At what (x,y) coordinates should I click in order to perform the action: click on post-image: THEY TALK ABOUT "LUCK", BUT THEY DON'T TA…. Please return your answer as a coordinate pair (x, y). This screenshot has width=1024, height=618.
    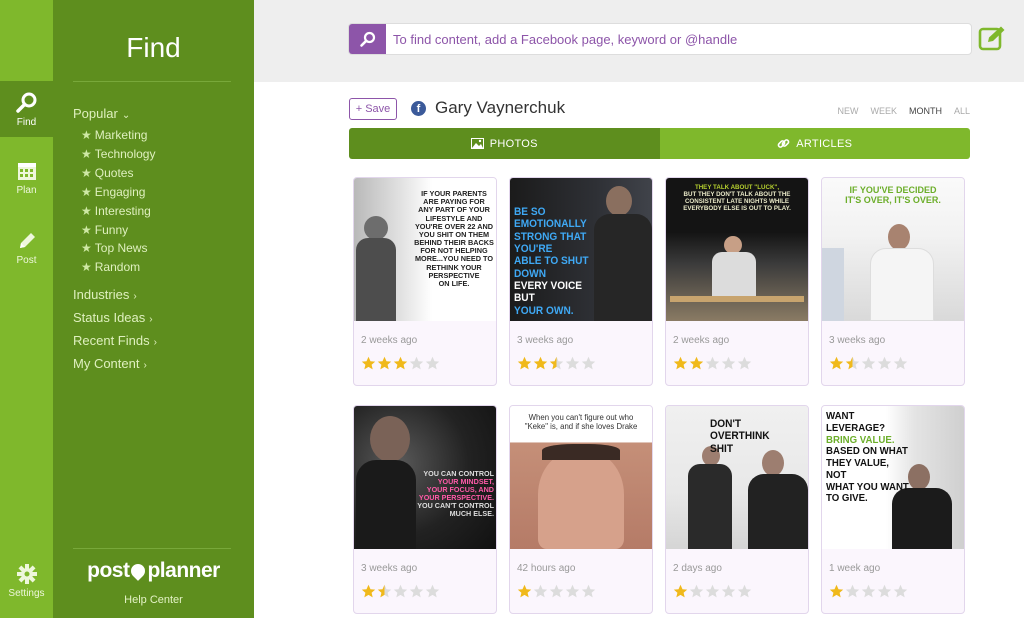
    Looking at the image, I should click on (737, 249).